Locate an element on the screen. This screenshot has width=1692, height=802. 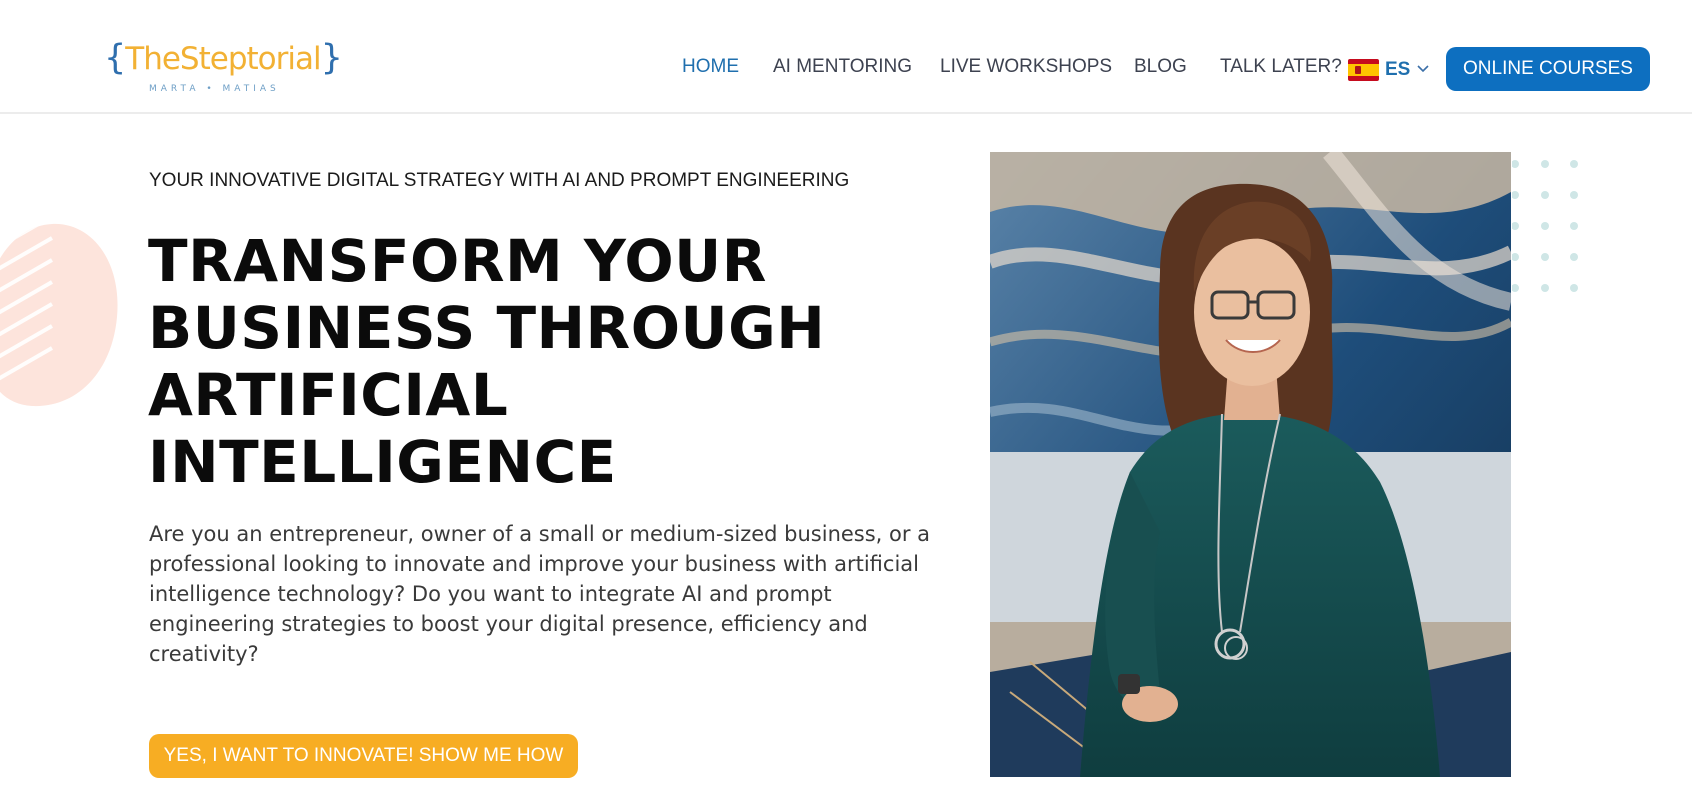
language-code: ES is located at coordinates (1397, 70).